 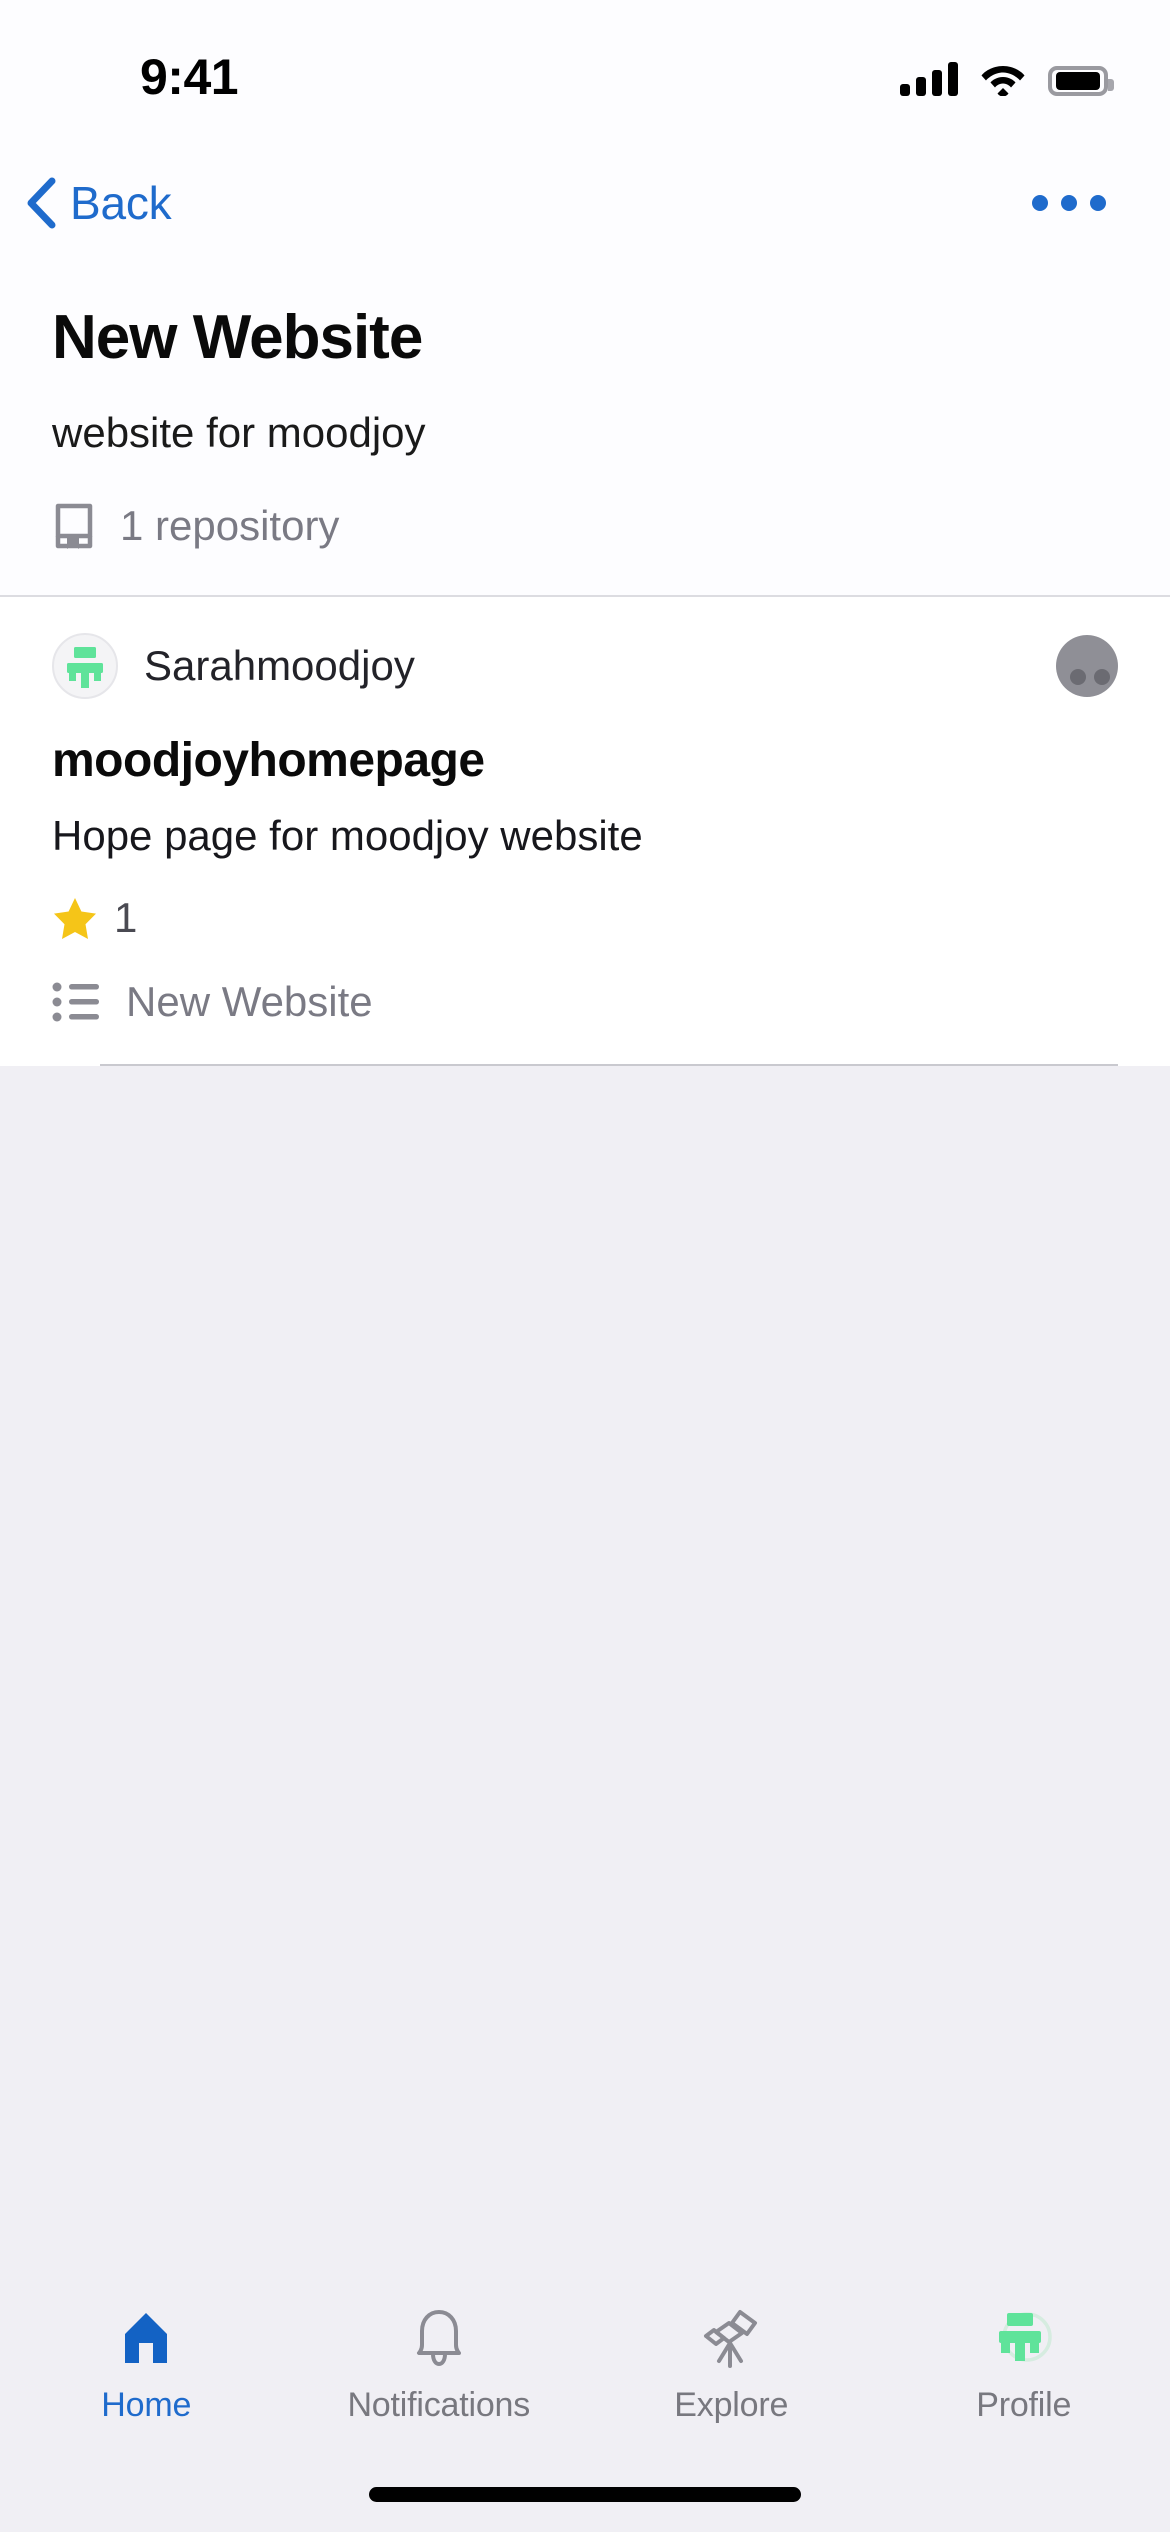 What do you see at coordinates (929, 79) in the screenshot?
I see `cellular-bars-icon` at bounding box center [929, 79].